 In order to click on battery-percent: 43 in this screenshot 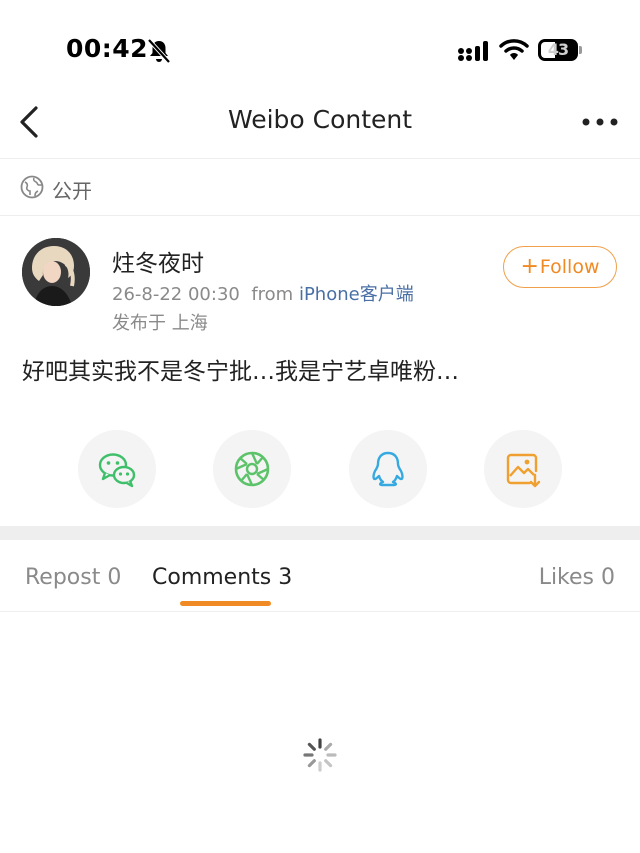, I will do `click(558, 49)`.